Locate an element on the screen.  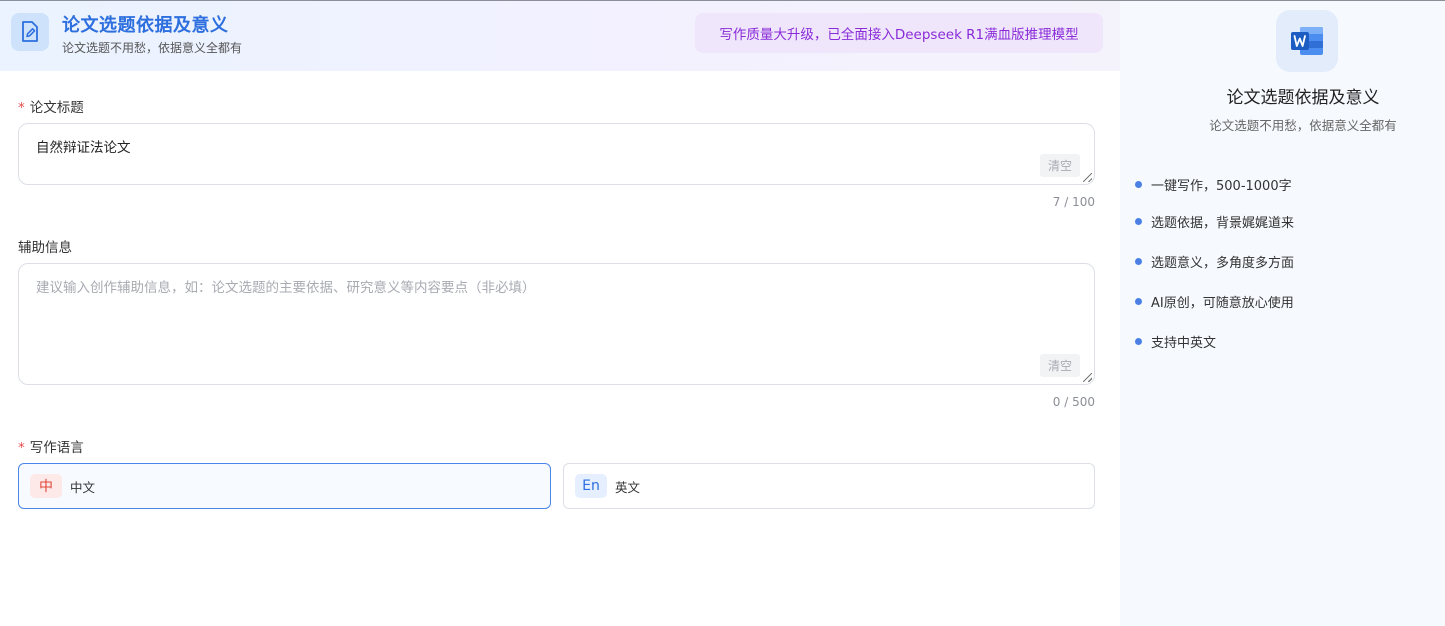
chinese-badge-icon: 中 is located at coordinates (46, 486).